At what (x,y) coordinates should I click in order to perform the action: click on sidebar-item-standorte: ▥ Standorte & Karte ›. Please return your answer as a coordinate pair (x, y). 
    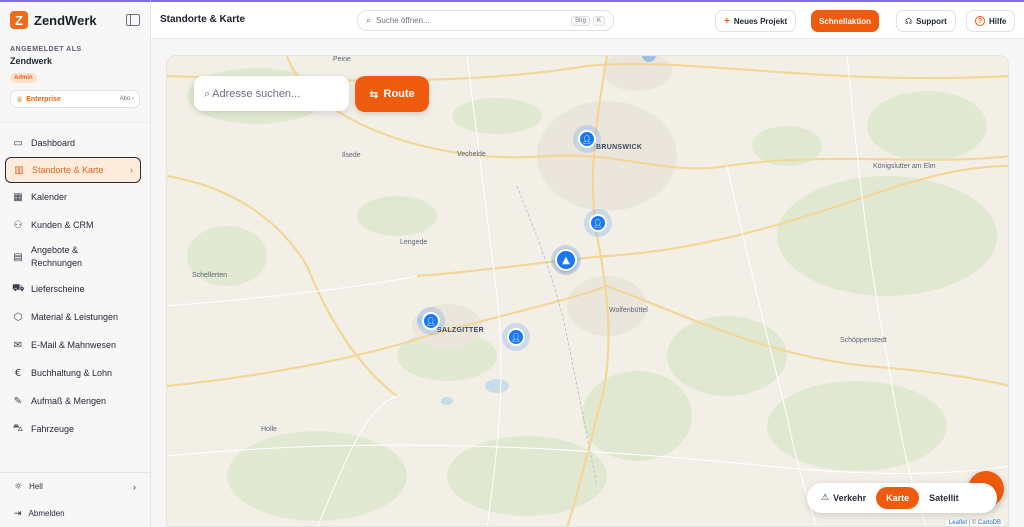
    Looking at the image, I should click on (73, 170).